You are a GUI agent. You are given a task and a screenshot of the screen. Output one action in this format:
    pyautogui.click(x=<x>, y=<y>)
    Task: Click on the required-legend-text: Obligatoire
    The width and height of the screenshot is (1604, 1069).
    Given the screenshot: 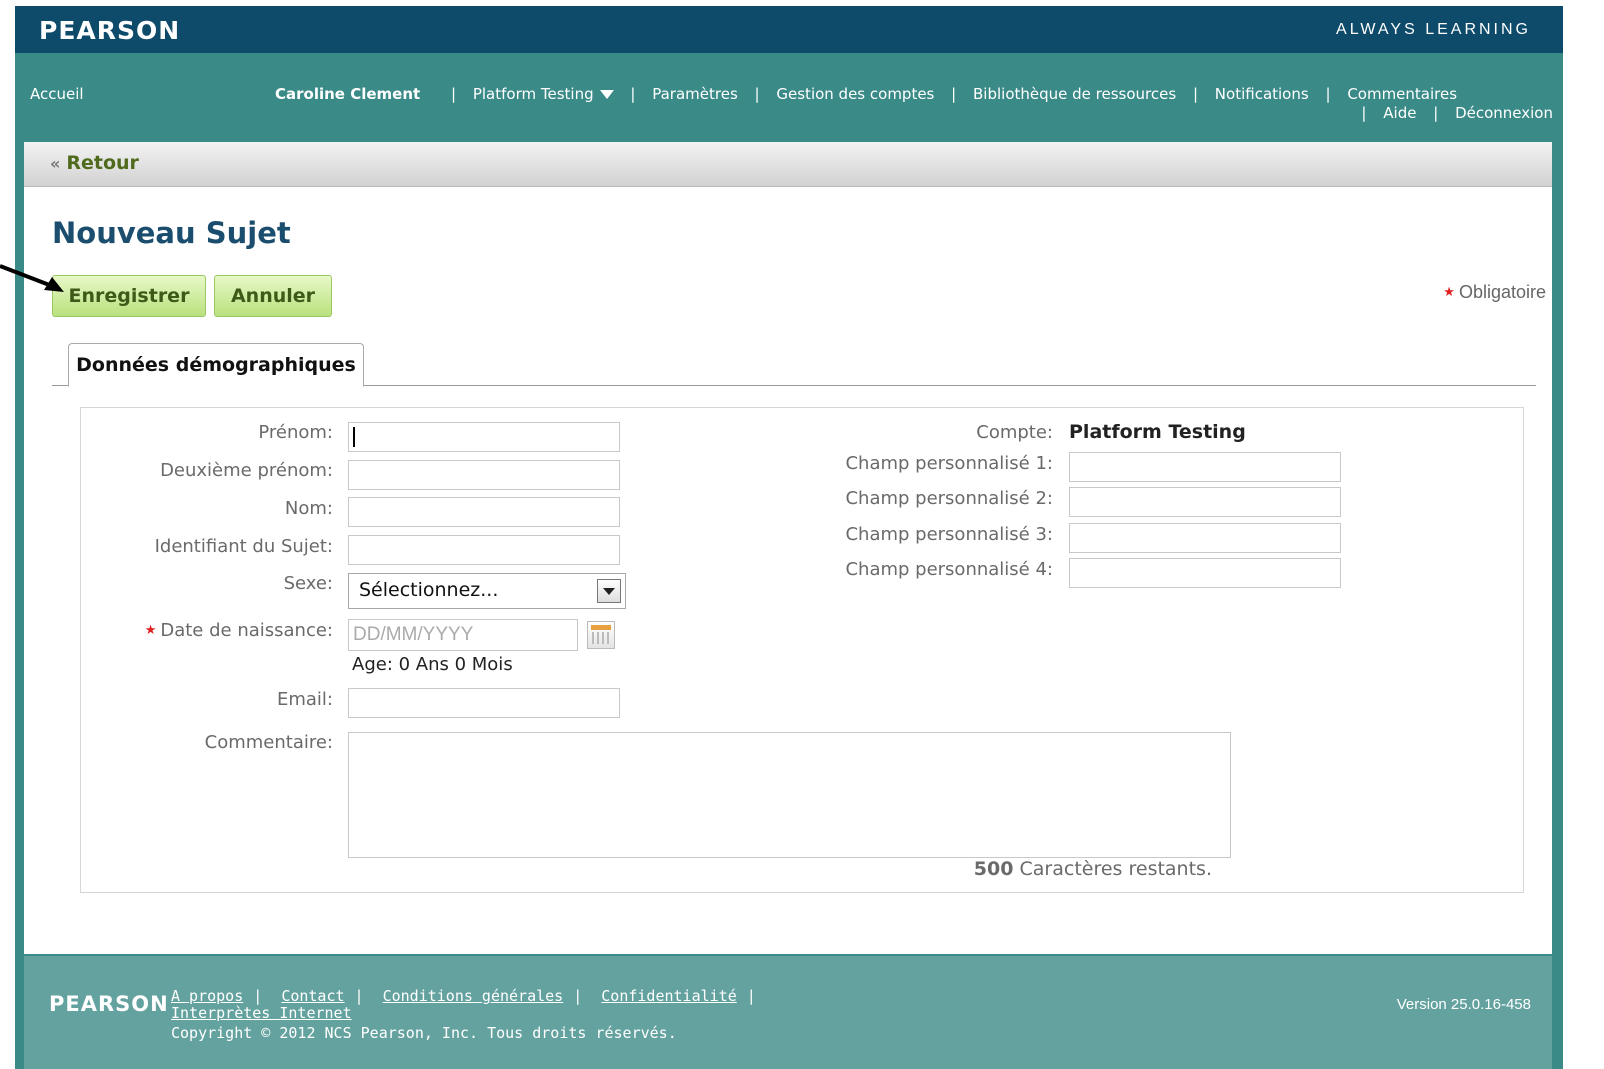 What is the action you would take?
    pyautogui.click(x=1502, y=292)
    